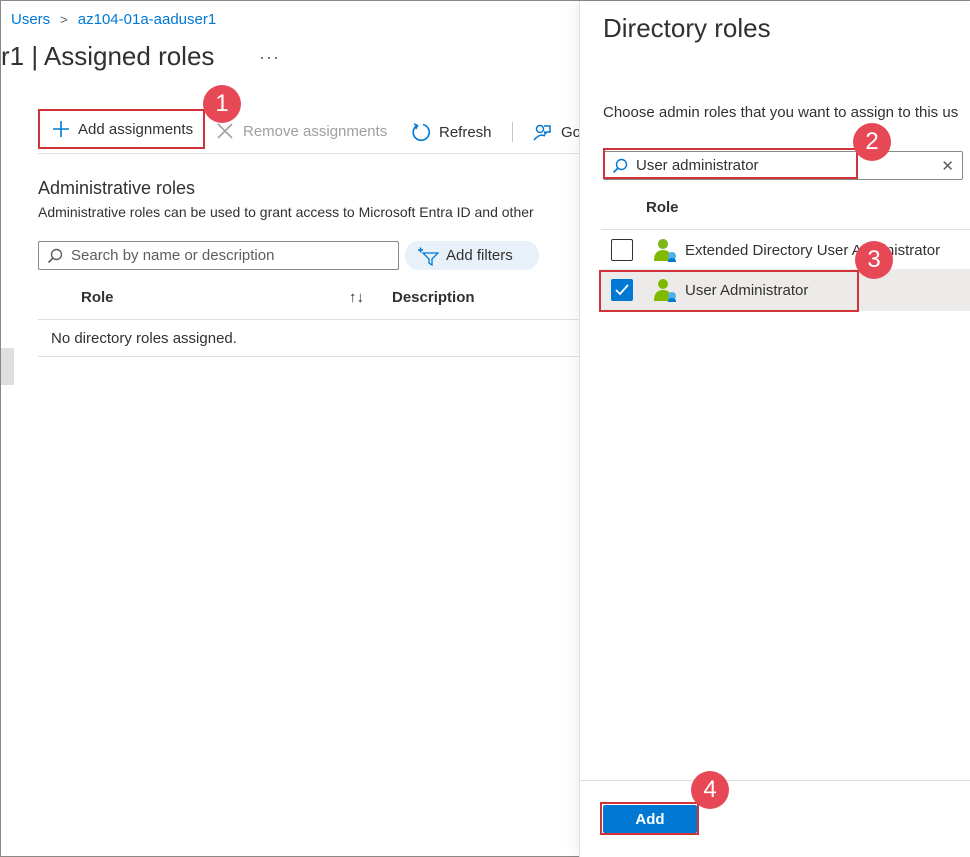 Image resolution: width=970 pixels, height=857 pixels. Describe the element at coordinates (108, 56) in the screenshot. I see `page-title: r1 | Assigned roles` at that location.